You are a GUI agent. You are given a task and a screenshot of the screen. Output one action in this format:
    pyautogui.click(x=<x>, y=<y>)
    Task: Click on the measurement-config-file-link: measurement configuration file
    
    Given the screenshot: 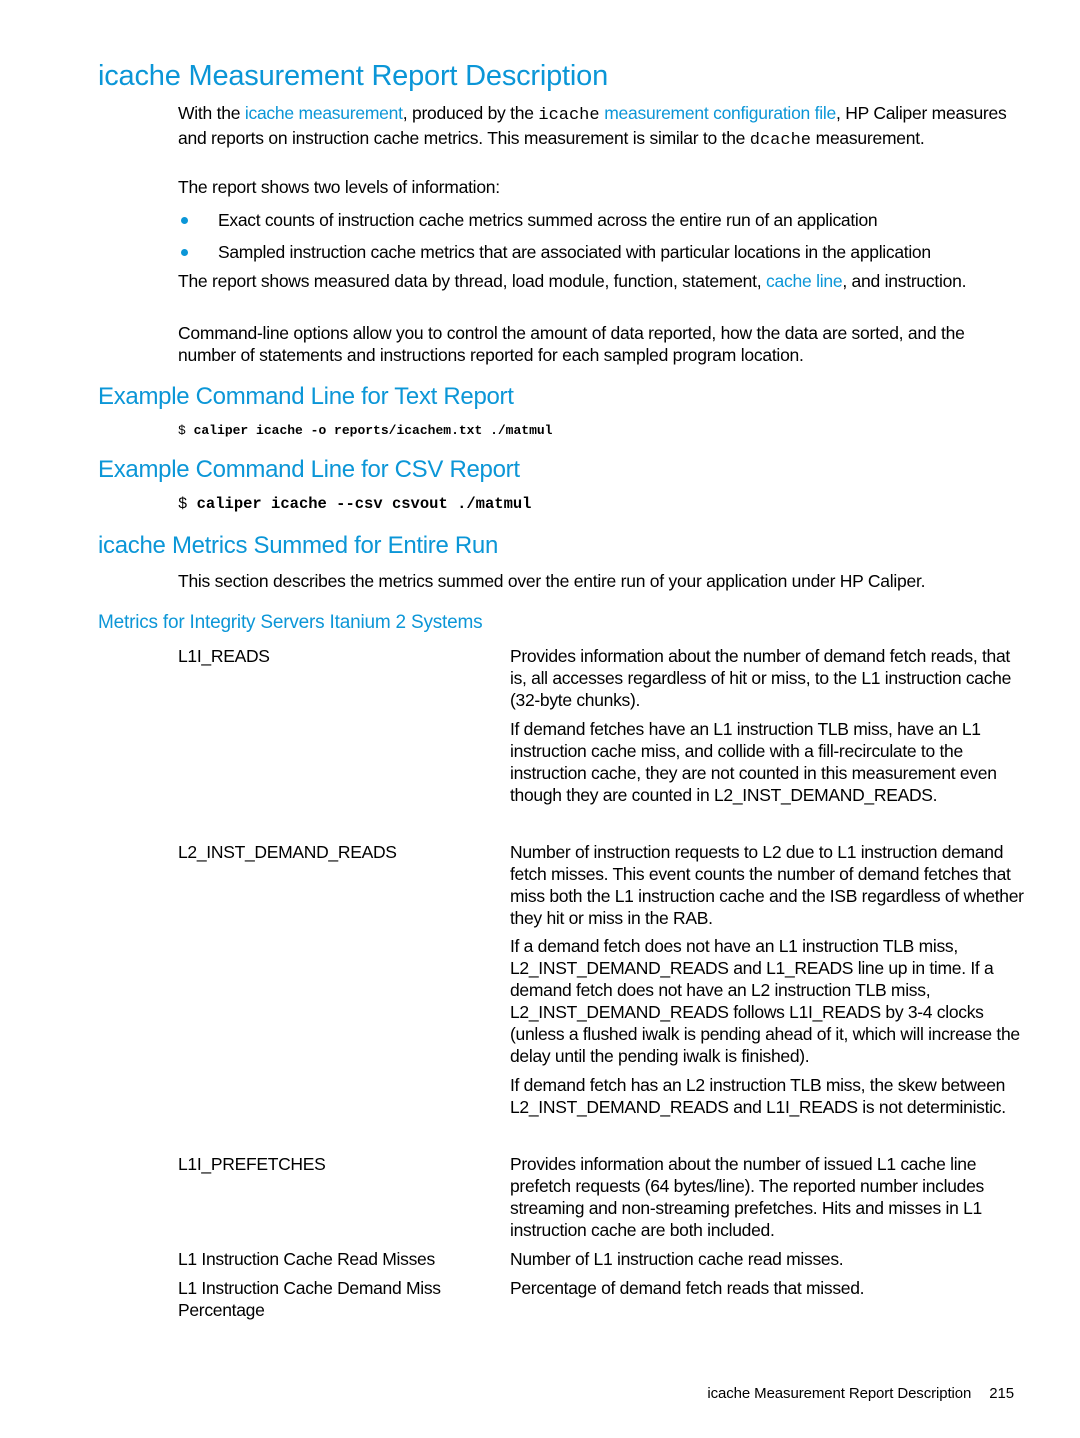 What is the action you would take?
    pyautogui.click(x=720, y=113)
    